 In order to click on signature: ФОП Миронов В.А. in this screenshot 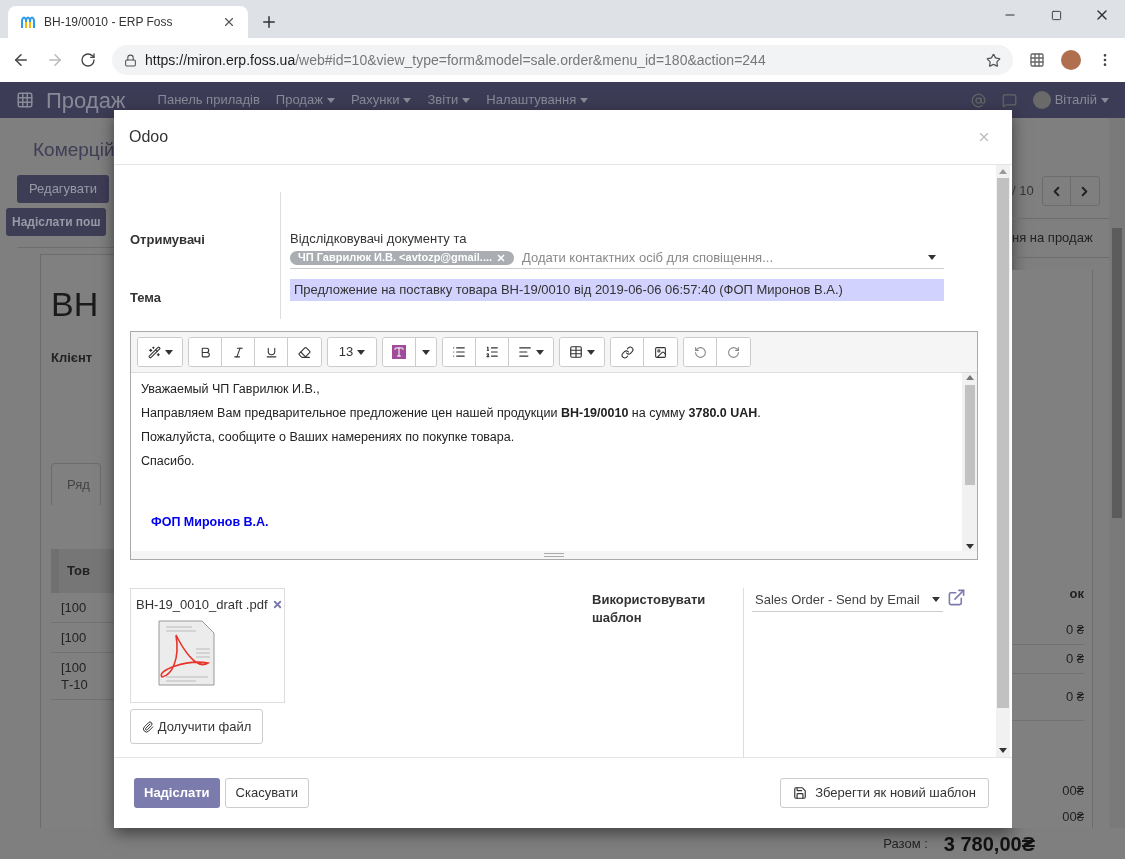, I will do `click(210, 522)`.